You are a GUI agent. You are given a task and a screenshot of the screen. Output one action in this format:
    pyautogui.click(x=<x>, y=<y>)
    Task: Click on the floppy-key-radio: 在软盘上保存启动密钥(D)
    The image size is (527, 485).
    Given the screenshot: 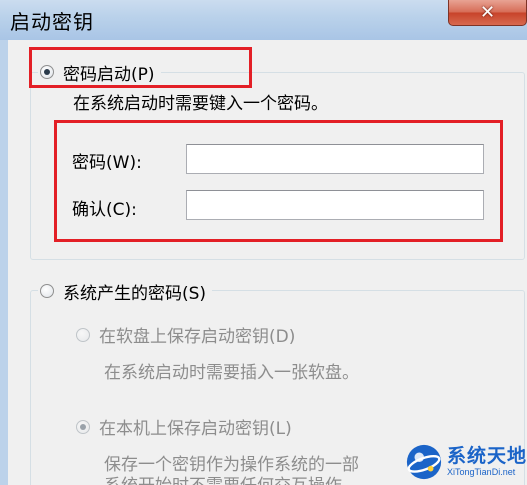 What is the action you would take?
    pyautogui.click(x=185, y=334)
    